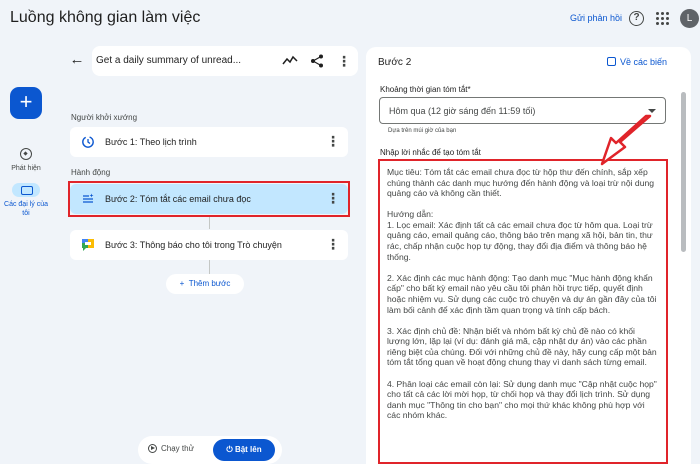 The width and height of the screenshot is (700, 464). Describe the element at coordinates (151, 142) in the screenshot. I see `step-1-label: Bước 1: Theo lịch trình` at that location.